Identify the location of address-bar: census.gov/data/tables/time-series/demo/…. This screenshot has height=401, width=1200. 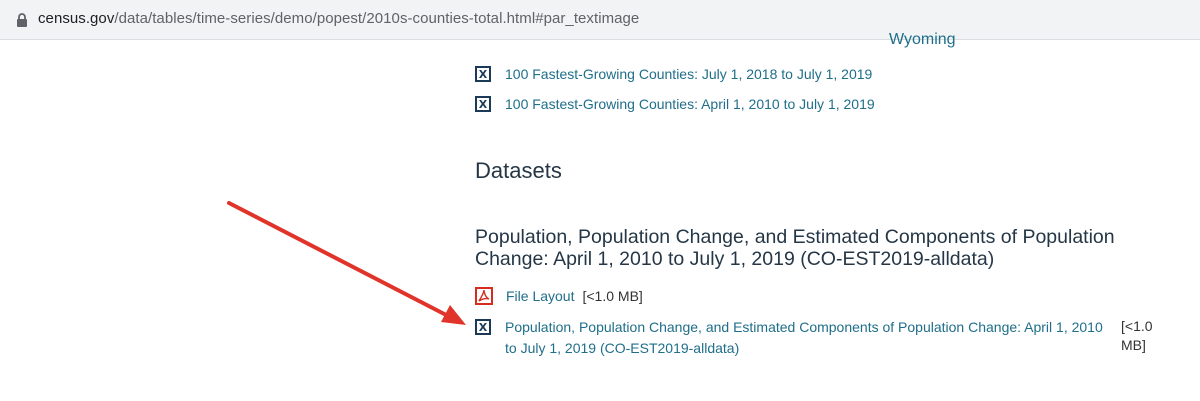
(600, 20).